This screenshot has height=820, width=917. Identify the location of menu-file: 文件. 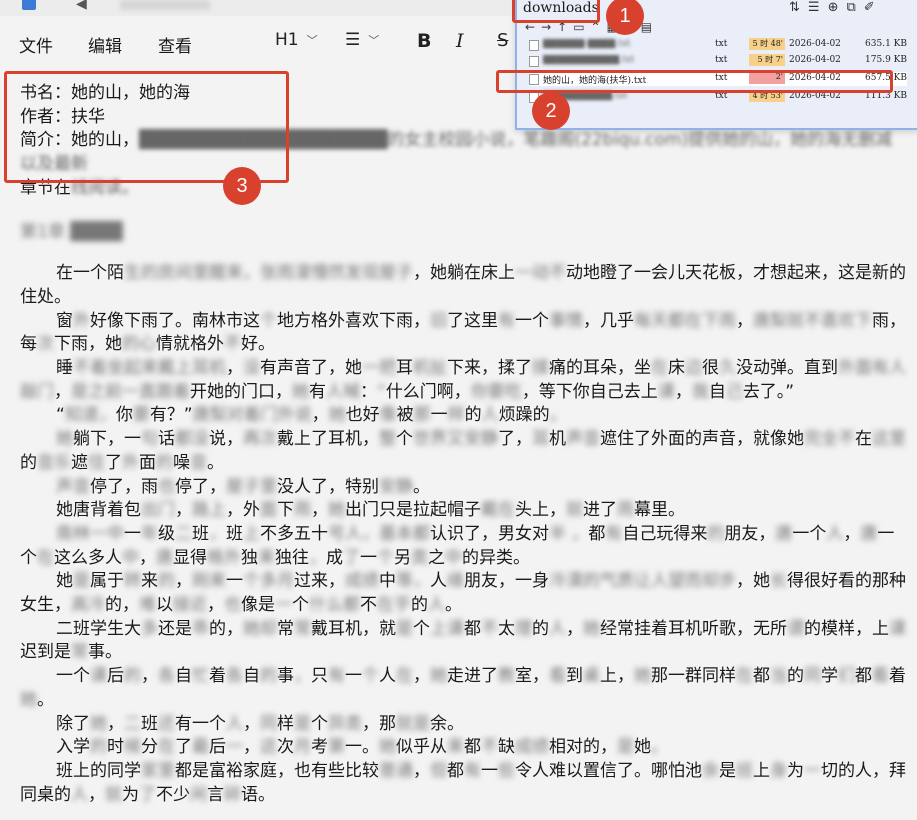
(36, 44).